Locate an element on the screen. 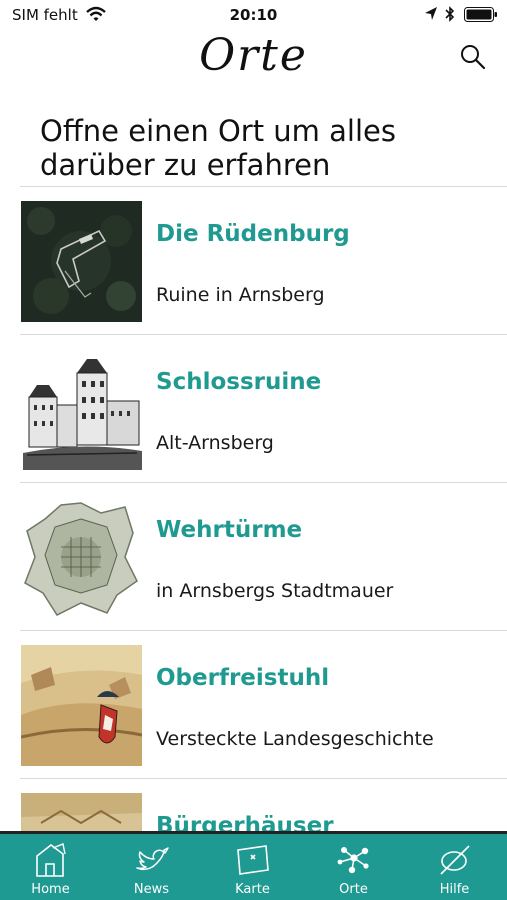  tab-hilfe: Hilfe is located at coordinates (454, 867).